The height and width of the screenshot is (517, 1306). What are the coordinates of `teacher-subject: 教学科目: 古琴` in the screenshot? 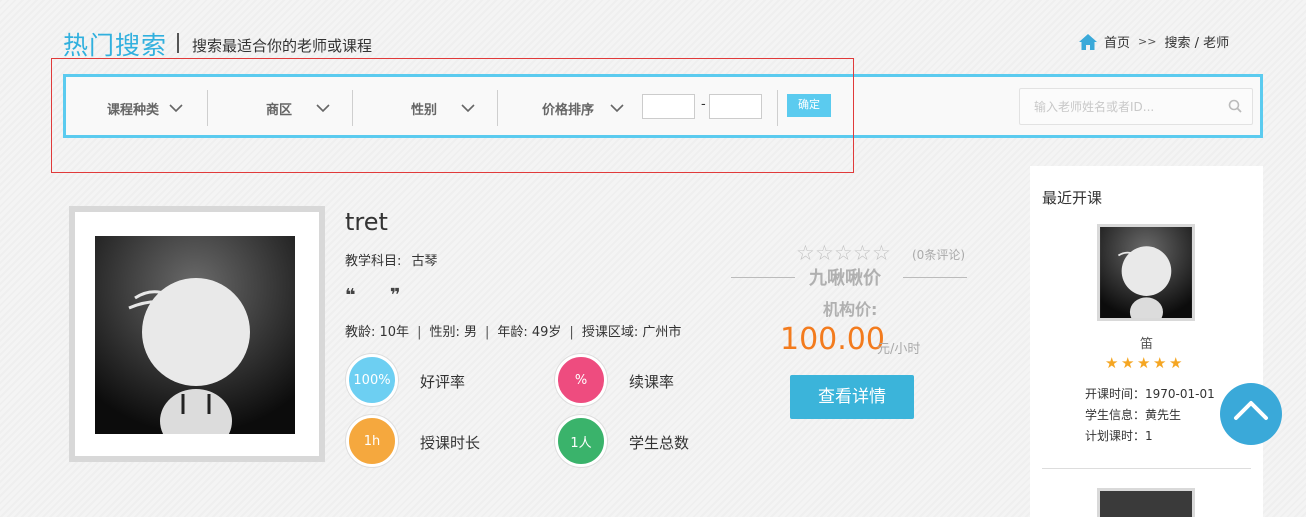 It's located at (391, 259).